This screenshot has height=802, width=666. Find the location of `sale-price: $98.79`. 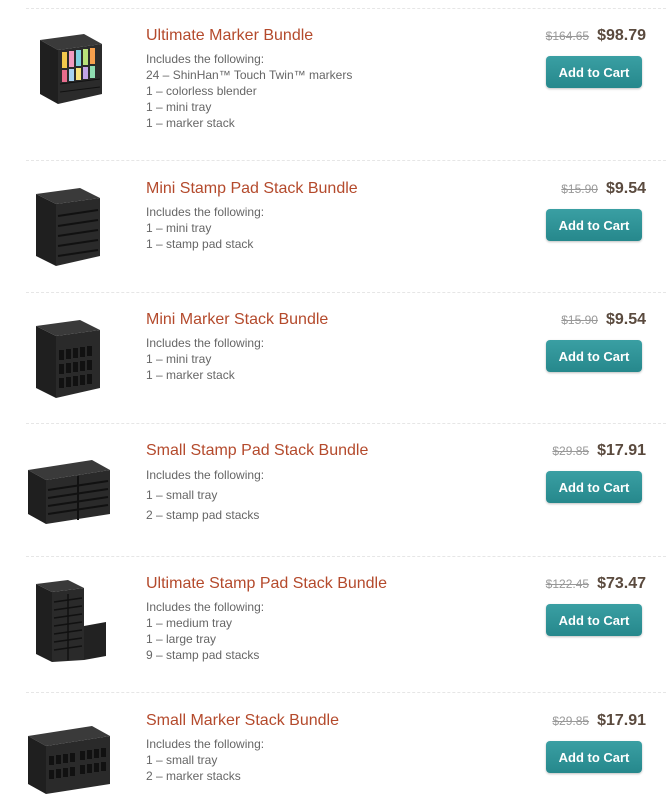

sale-price: $98.79 is located at coordinates (621, 35).